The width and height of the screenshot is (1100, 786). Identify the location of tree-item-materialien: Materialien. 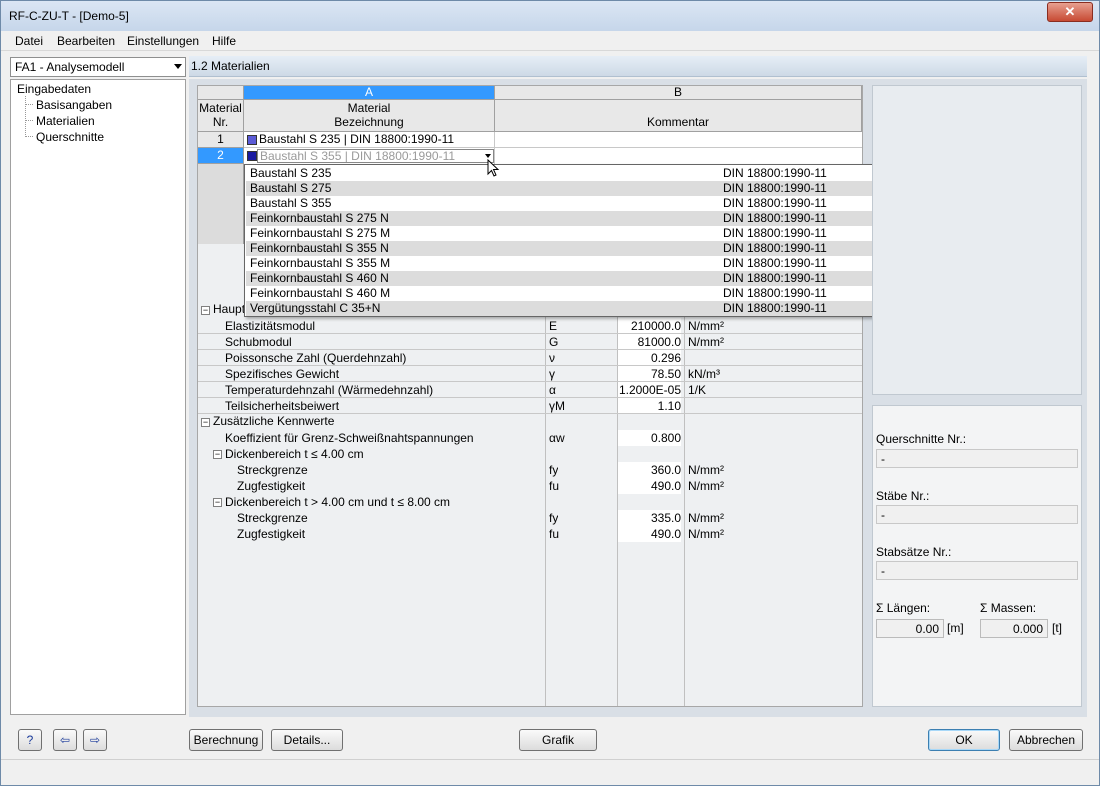
(65, 121).